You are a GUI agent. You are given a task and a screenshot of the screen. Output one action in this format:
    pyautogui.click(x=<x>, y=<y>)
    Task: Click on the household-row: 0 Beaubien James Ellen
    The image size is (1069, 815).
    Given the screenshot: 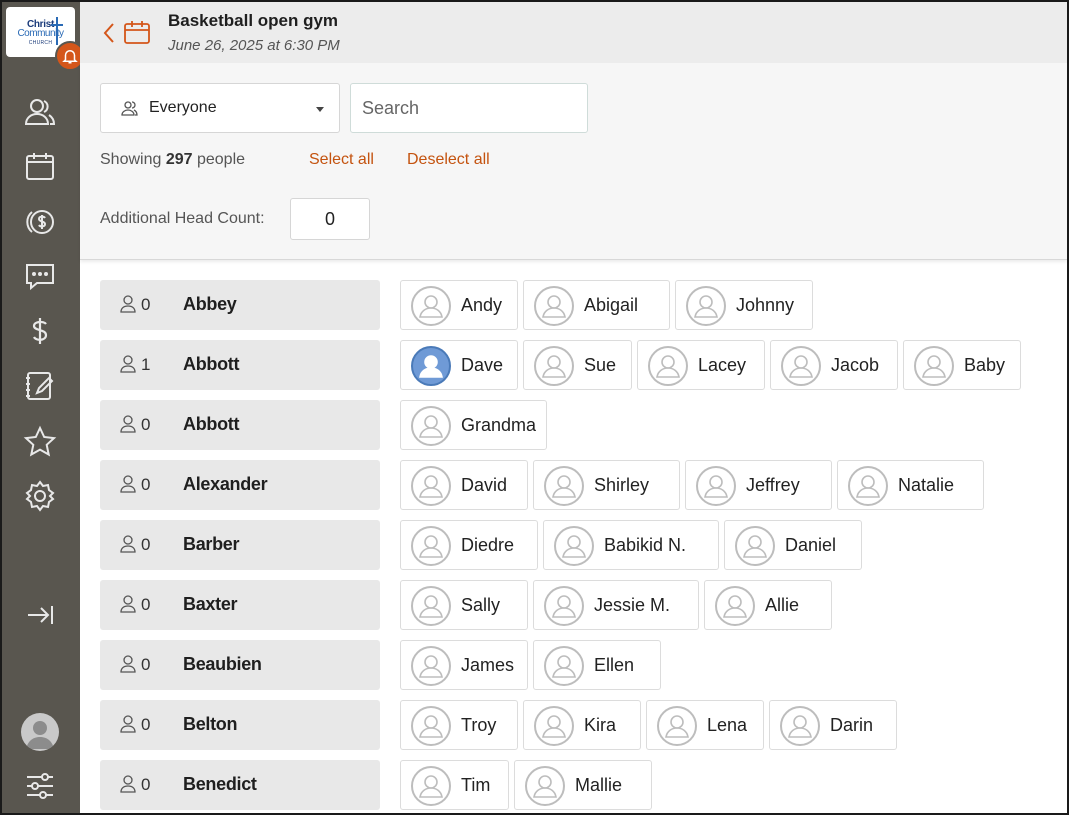 What is the action you would take?
    pyautogui.click(x=534, y=665)
    